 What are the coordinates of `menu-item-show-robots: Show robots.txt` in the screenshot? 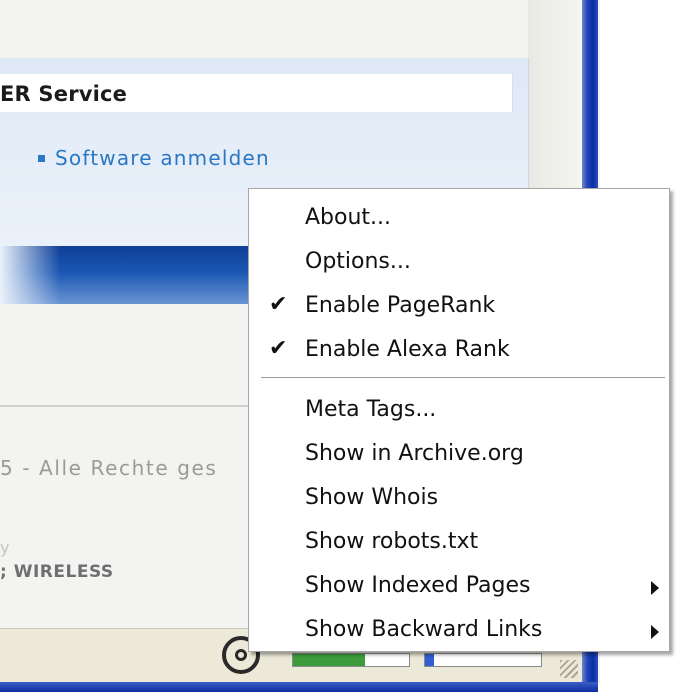 It's located at (459, 543).